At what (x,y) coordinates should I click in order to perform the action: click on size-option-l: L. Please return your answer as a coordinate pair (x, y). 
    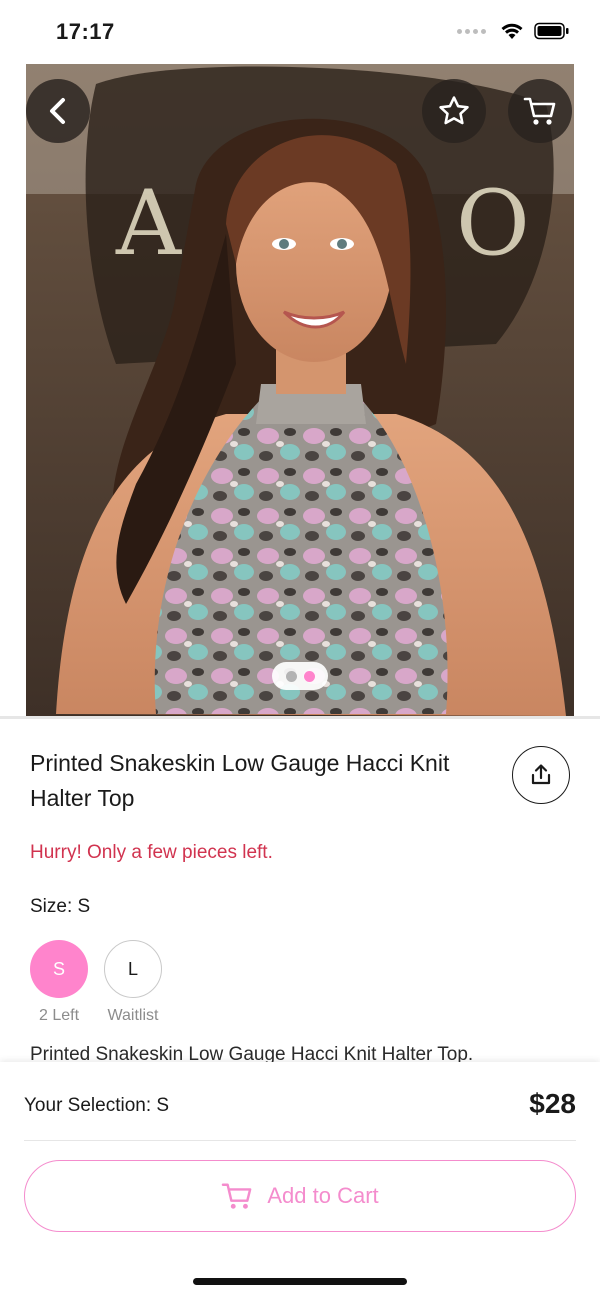
    Looking at the image, I should click on (133, 969).